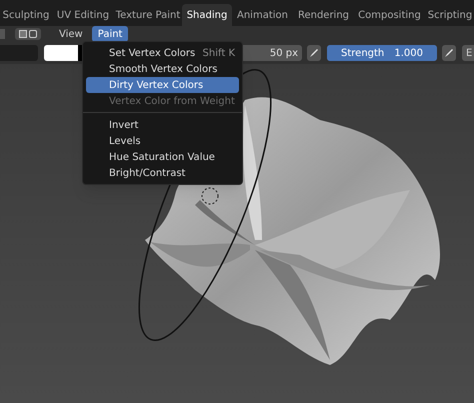  I want to click on mode-icon, so click(28, 34).